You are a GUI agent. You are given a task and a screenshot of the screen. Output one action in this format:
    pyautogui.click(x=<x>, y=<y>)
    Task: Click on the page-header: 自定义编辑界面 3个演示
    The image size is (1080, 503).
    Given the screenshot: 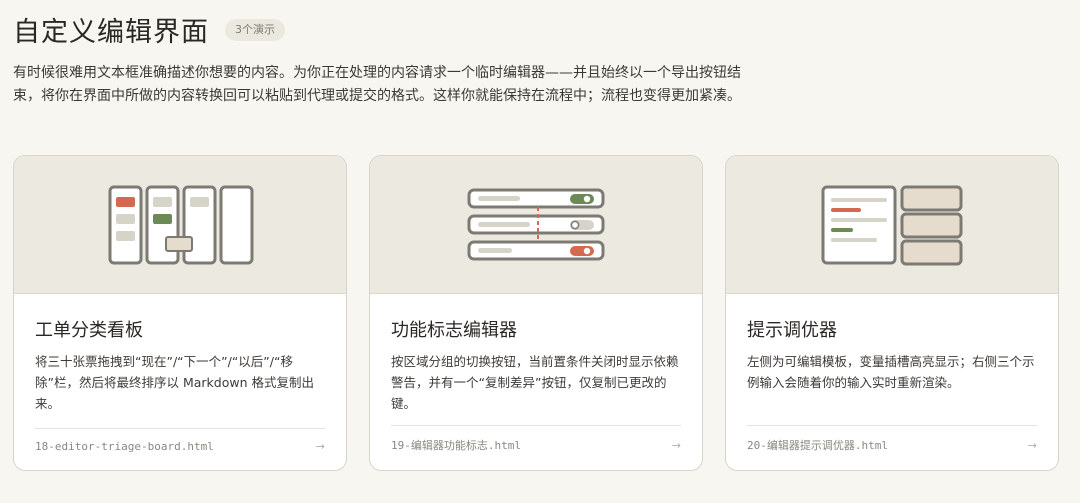 What is the action you would take?
    pyautogui.click(x=149, y=29)
    